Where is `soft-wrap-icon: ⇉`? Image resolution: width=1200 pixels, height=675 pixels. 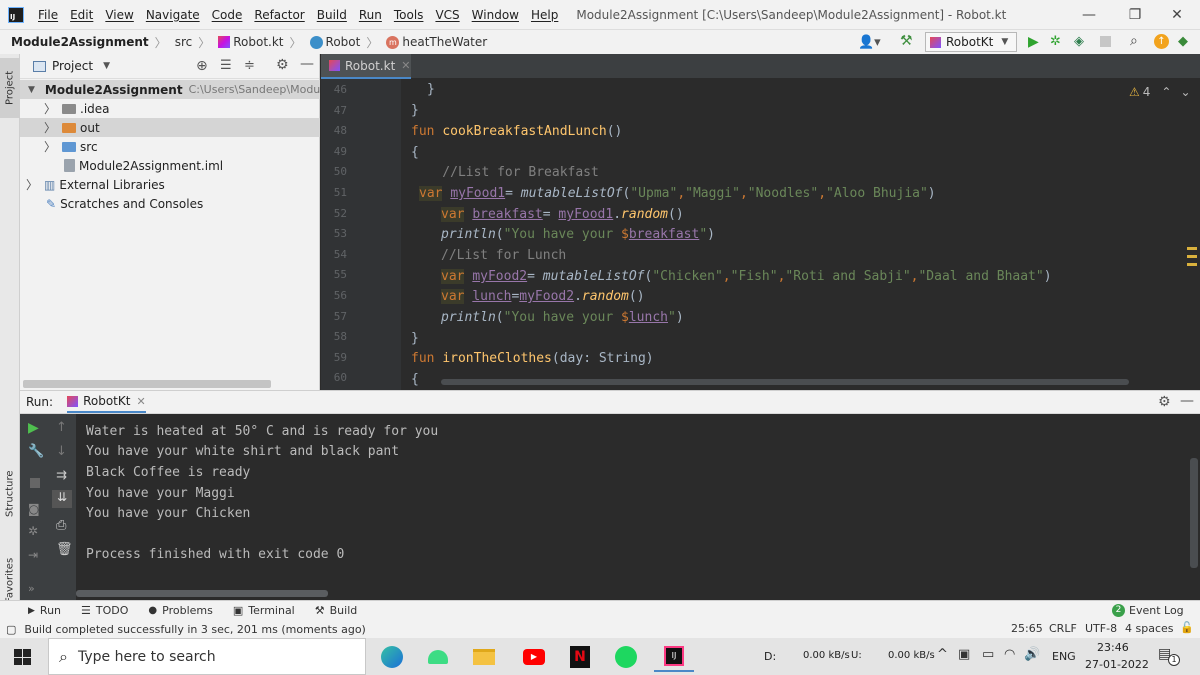 soft-wrap-icon: ⇉ is located at coordinates (61, 475).